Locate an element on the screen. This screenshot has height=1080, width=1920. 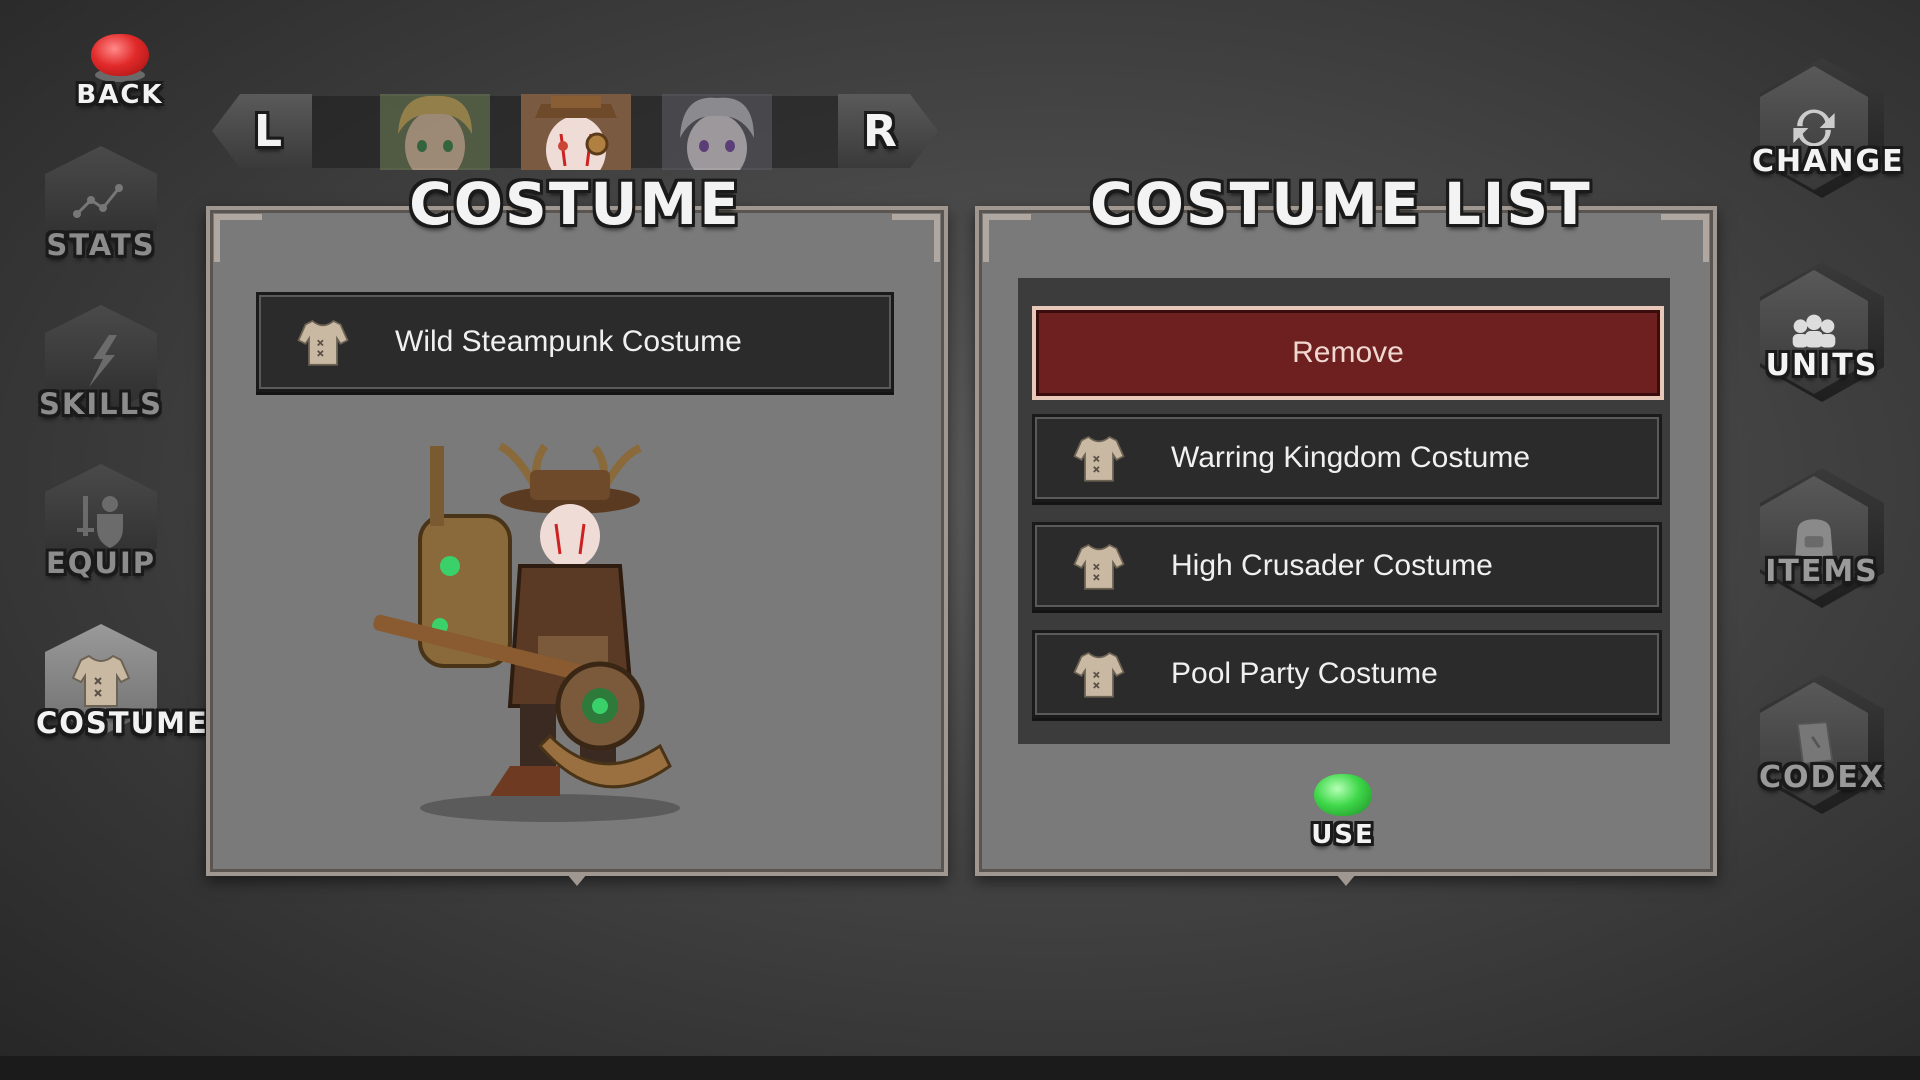
units-button: UNITS is located at coordinates (1822, 332).